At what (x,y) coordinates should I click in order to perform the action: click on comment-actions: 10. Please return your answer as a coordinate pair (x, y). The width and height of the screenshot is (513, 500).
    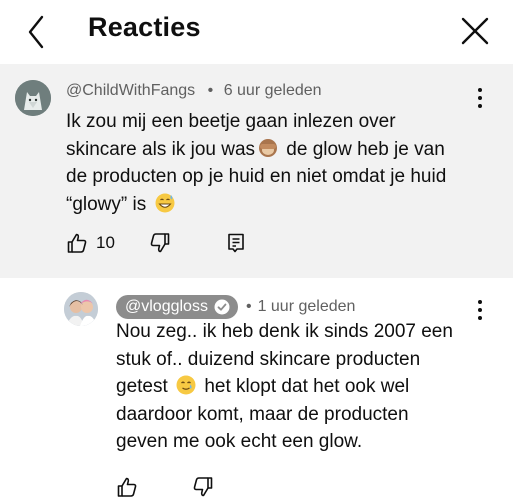
    Looking at the image, I should click on (156, 243).